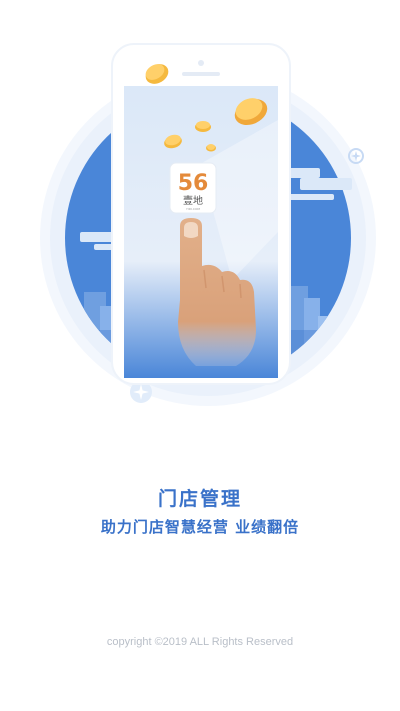  Describe the element at coordinates (193, 200) in the screenshot. I see `logo-name: 壹地` at that location.